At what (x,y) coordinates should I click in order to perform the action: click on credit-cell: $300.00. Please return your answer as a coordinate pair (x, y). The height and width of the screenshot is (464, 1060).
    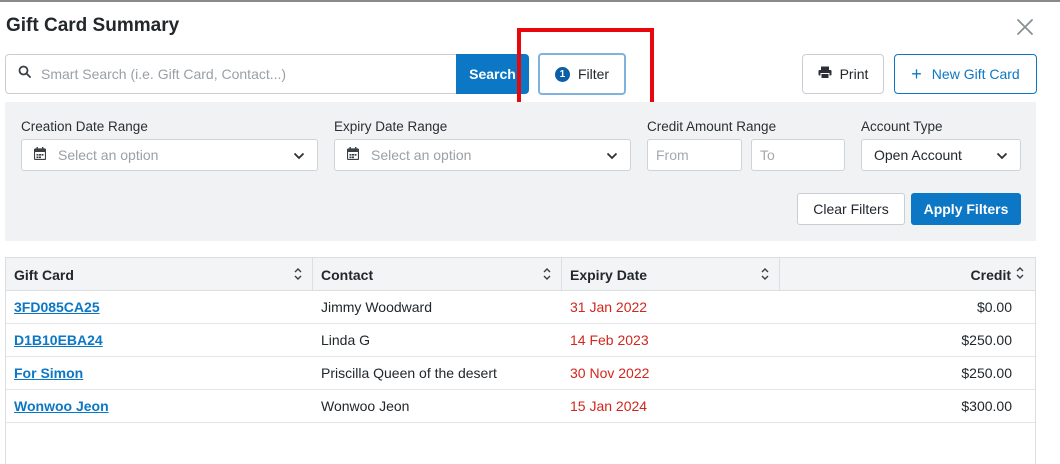
    Looking at the image, I should click on (986, 406).